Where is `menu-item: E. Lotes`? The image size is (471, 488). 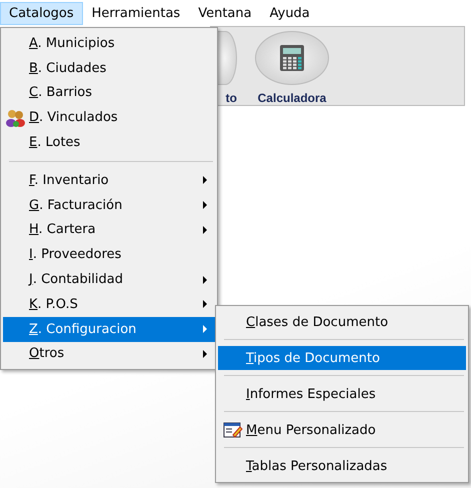
menu-item: E. Lotes is located at coordinates (109, 142).